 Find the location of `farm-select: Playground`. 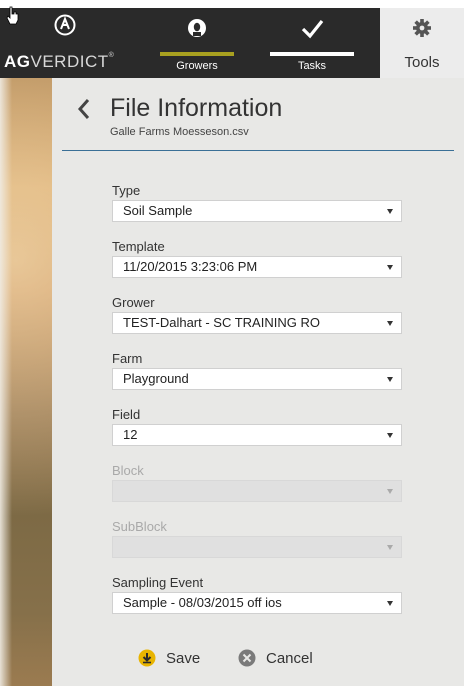

farm-select: Playground is located at coordinates (257, 379).